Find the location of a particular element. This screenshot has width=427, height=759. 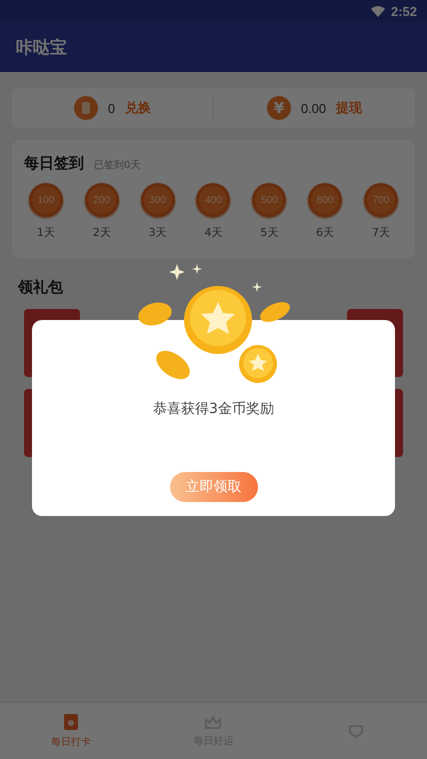

day-label: 7天 is located at coordinates (381, 232).